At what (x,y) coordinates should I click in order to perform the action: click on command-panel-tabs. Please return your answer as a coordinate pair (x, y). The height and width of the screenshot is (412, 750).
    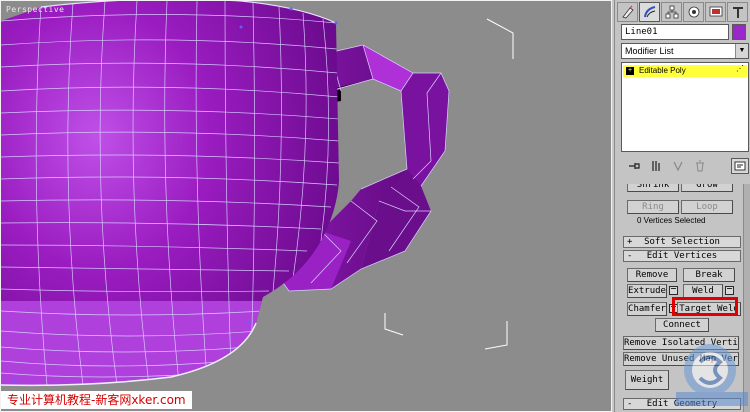
    Looking at the image, I should click on (683, 12).